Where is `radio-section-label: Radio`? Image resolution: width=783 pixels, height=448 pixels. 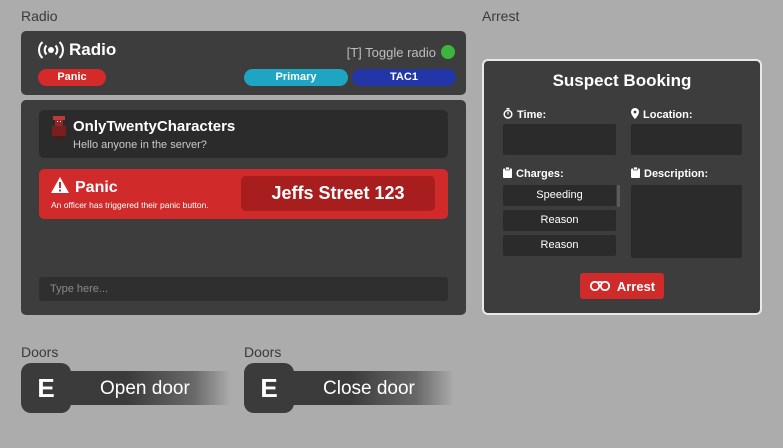 radio-section-label: Radio is located at coordinates (39, 16).